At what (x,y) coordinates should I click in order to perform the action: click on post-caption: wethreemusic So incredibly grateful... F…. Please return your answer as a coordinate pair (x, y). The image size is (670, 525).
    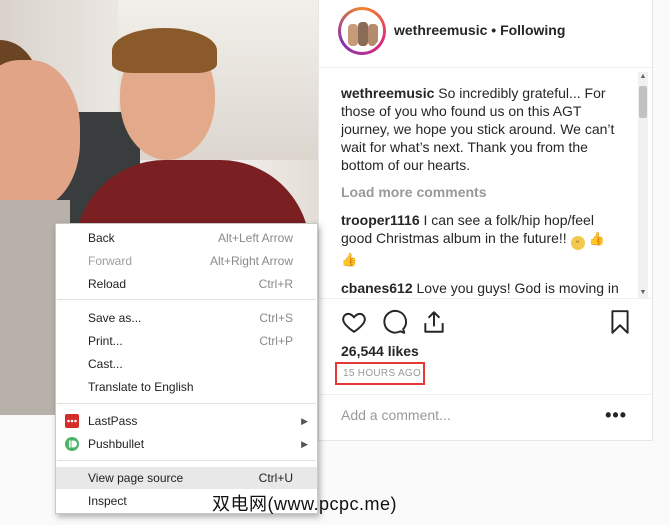
    Looking at the image, I should click on (484, 129).